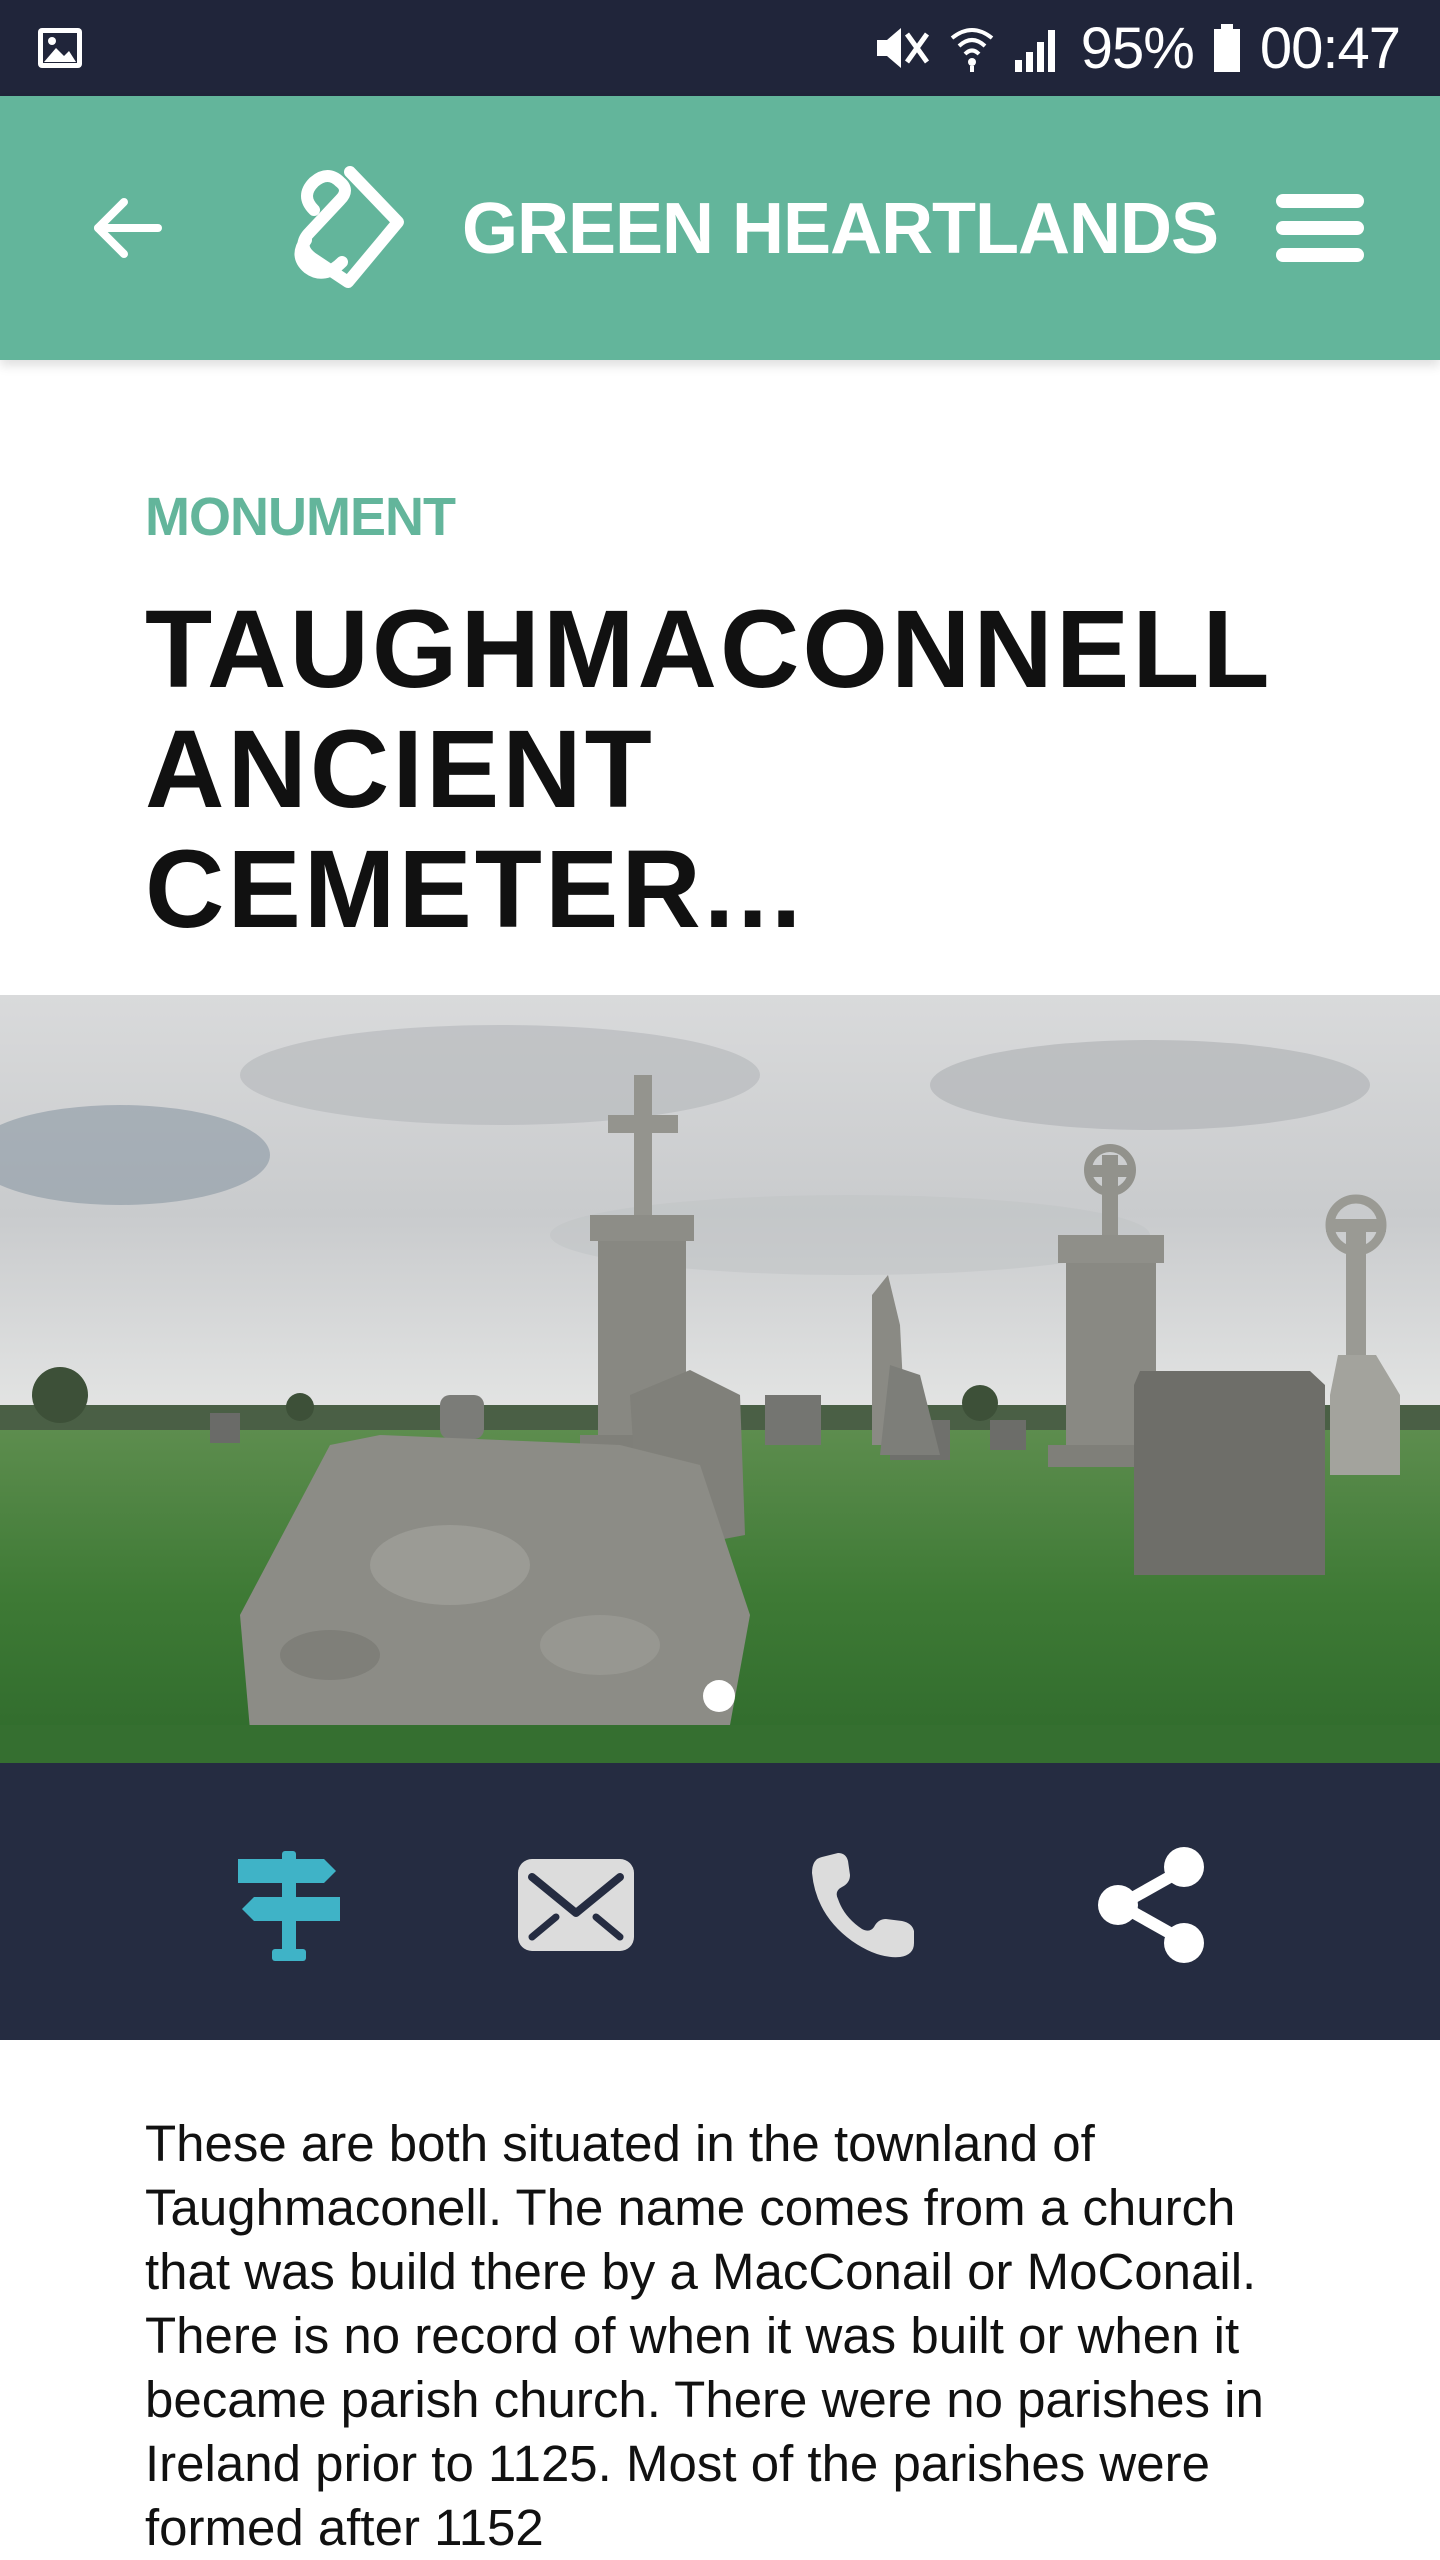 The image size is (1440, 2560). I want to click on carousel-dot-active, so click(719, 1696).